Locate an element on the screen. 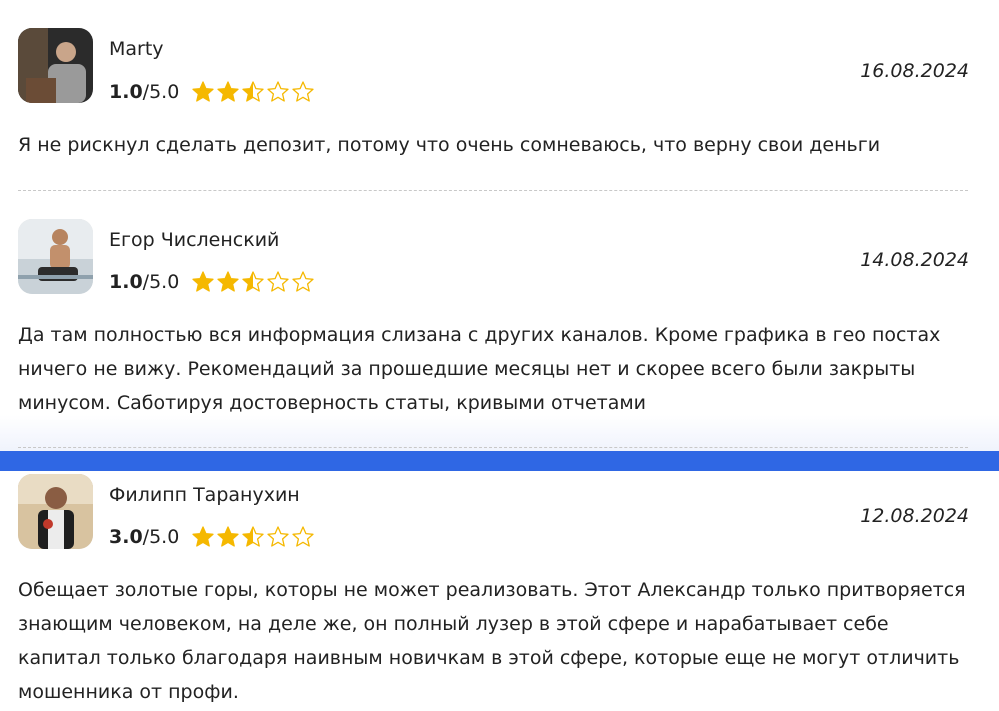 This screenshot has height=711, width=999. fade-overlay is located at coordinates (499, 433).